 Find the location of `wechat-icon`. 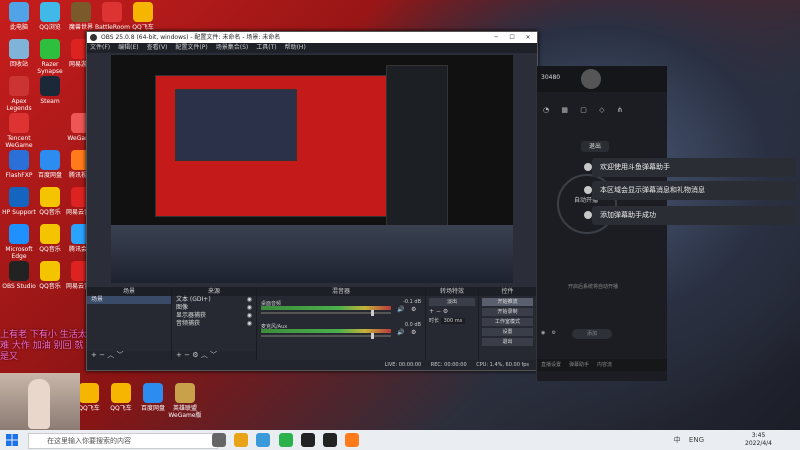

wechat-icon is located at coordinates (285, 440).